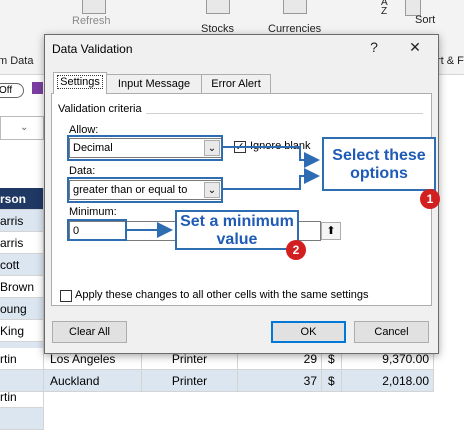 Image resolution: width=464 pixels, height=430 pixels. What do you see at coordinates (296, 250) in the screenshot?
I see `step-badge-2: 2` at bounding box center [296, 250].